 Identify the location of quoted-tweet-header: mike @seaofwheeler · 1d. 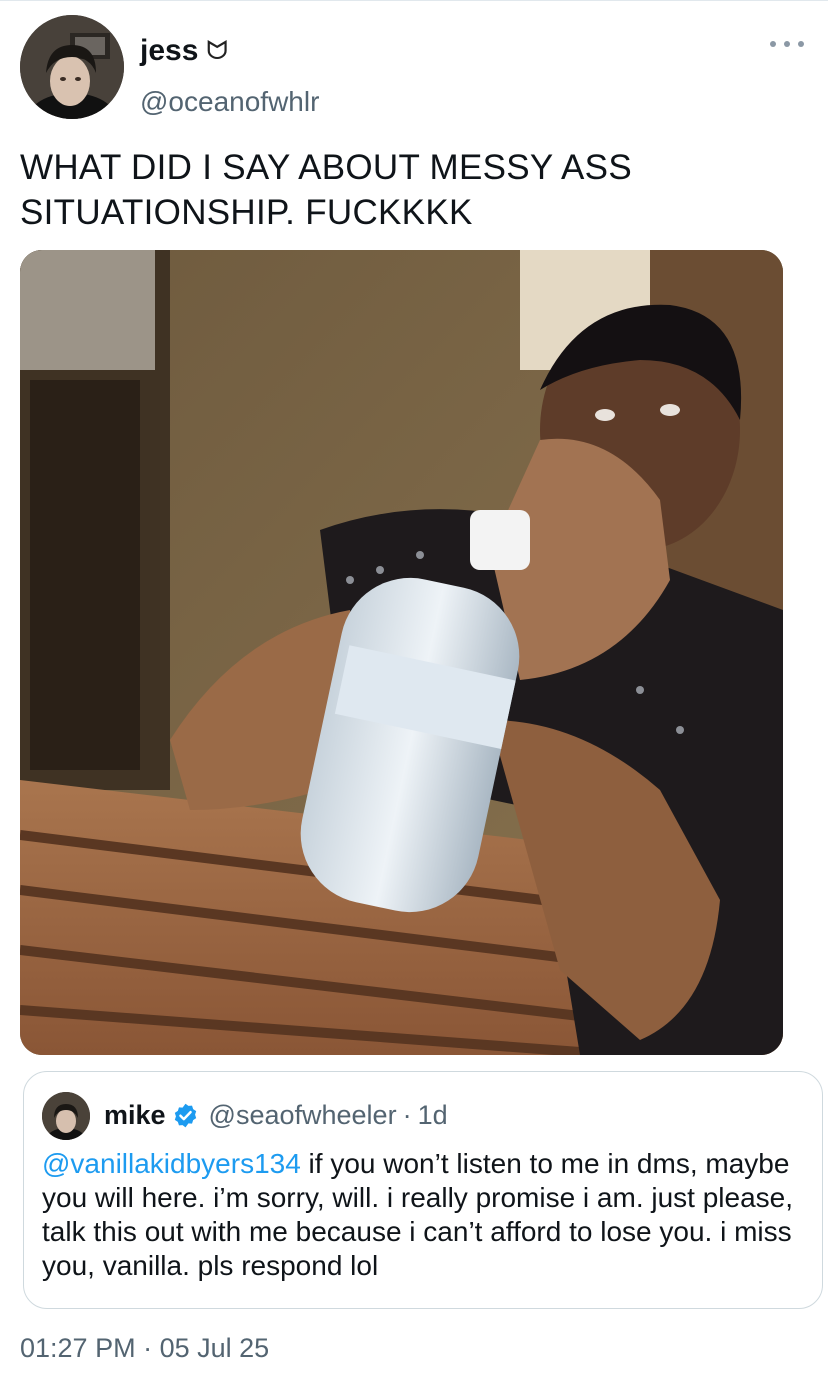
(276, 1115).